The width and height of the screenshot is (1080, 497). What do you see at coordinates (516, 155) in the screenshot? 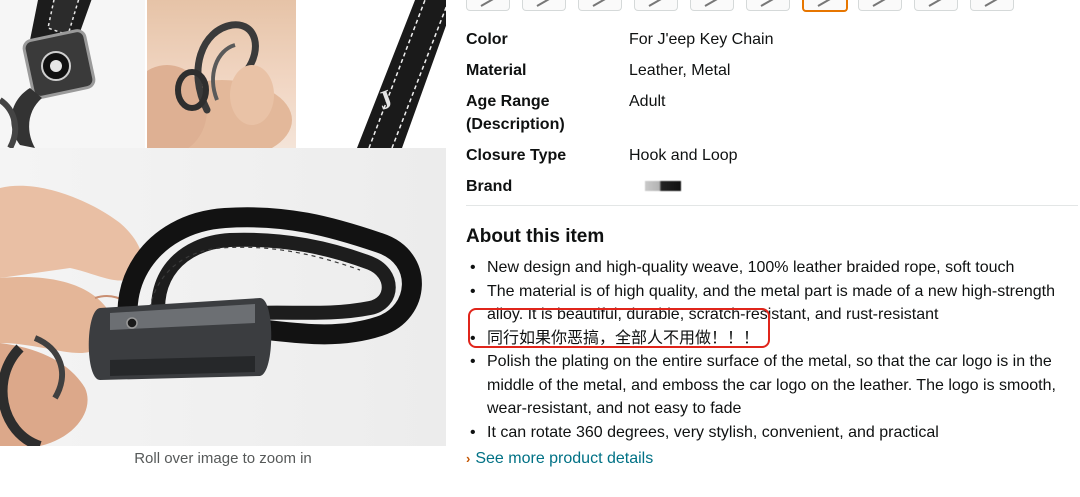
I see `spec-label: Closure Type` at bounding box center [516, 155].